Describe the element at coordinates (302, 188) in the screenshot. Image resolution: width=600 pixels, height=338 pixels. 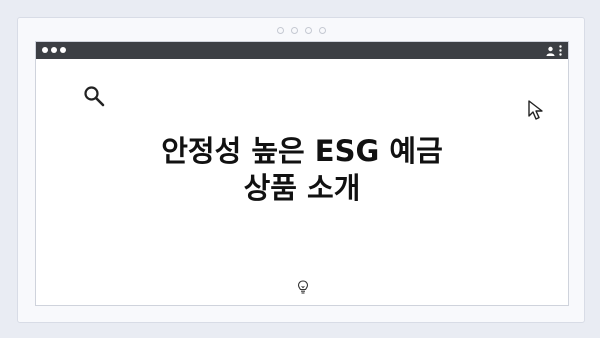
I see `page-title-line-2: 상품 소개` at that location.